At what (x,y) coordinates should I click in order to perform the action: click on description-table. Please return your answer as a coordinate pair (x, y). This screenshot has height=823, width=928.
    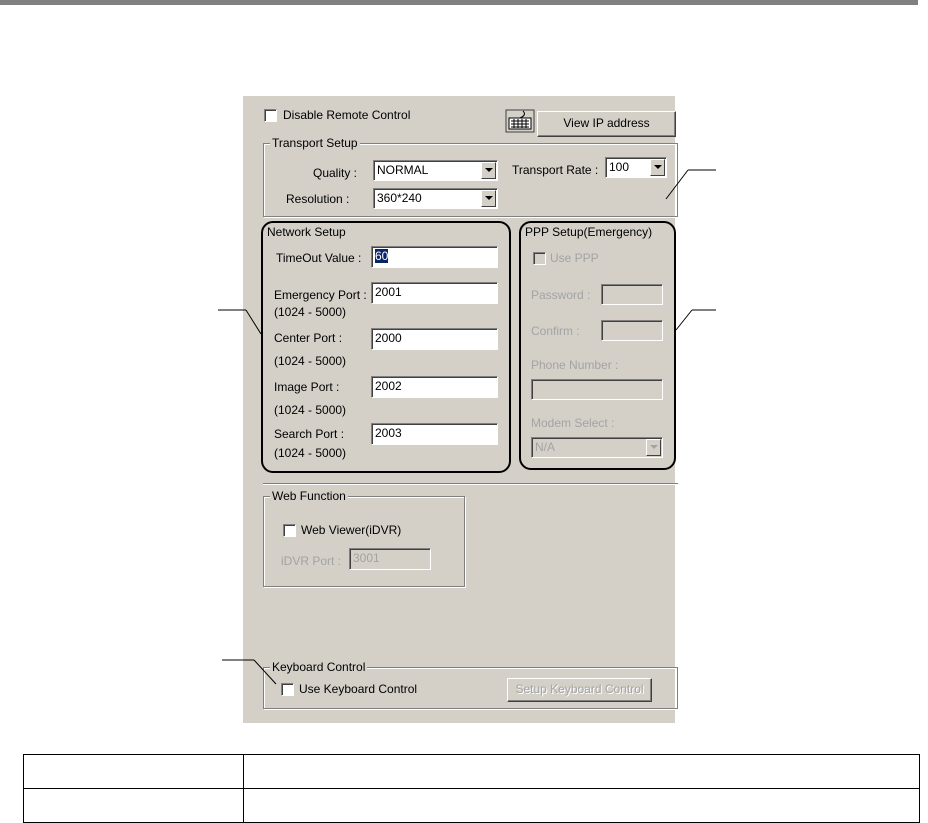
    Looking at the image, I should click on (471, 788).